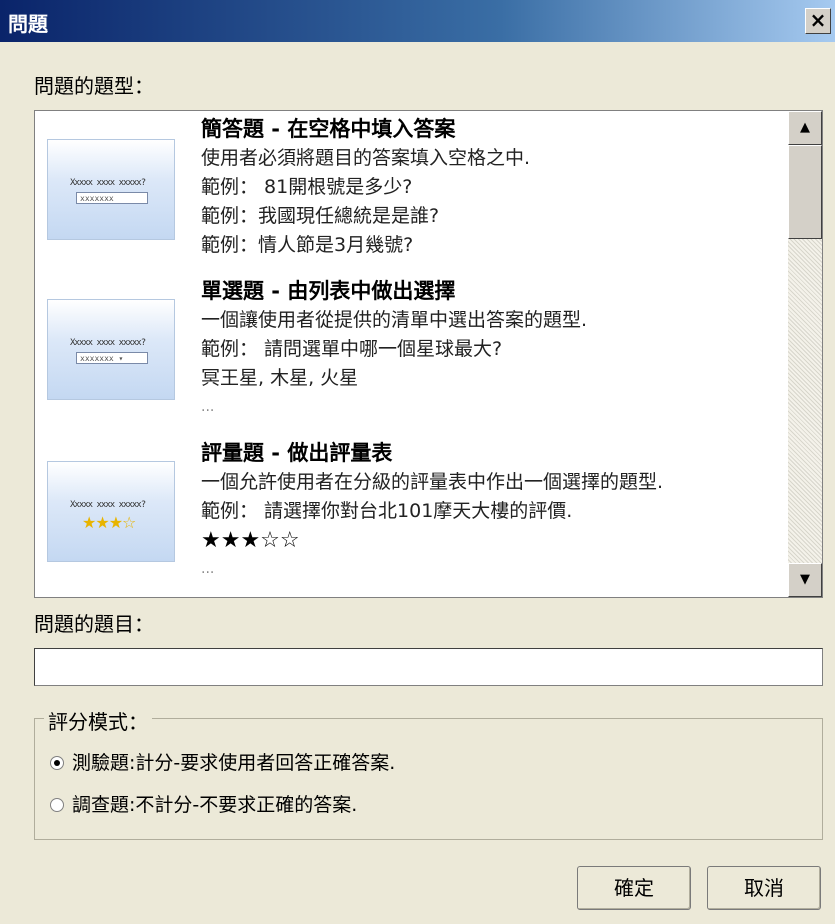 The width and height of the screenshot is (835, 924). What do you see at coordinates (366, 158) in the screenshot?
I see `item-description: 使用者必須將題目的答案填入空格之中.` at bounding box center [366, 158].